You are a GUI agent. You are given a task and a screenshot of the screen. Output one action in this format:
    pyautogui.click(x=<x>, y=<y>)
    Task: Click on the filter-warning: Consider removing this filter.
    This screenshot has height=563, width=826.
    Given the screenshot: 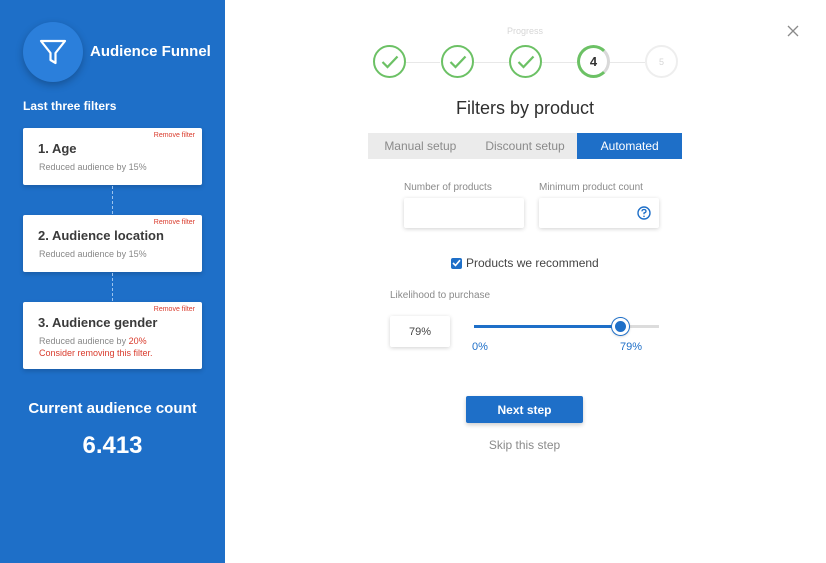 What is the action you would take?
    pyautogui.click(x=96, y=353)
    